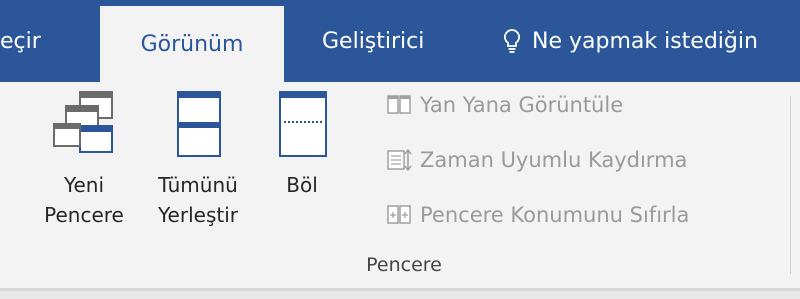 The height and width of the screenshot is (299, 800). What do you see at coordinates (399, 160) in the screenshot?
I see `sync-scroll-icon` at bounding box center [399, 160].